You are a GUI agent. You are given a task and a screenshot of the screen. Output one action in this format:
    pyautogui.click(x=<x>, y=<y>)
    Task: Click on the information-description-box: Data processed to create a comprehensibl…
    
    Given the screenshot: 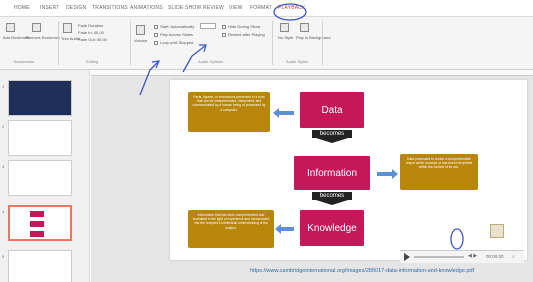 What is the action you would take?
    pyautogui.click(x=439, y=172)
    